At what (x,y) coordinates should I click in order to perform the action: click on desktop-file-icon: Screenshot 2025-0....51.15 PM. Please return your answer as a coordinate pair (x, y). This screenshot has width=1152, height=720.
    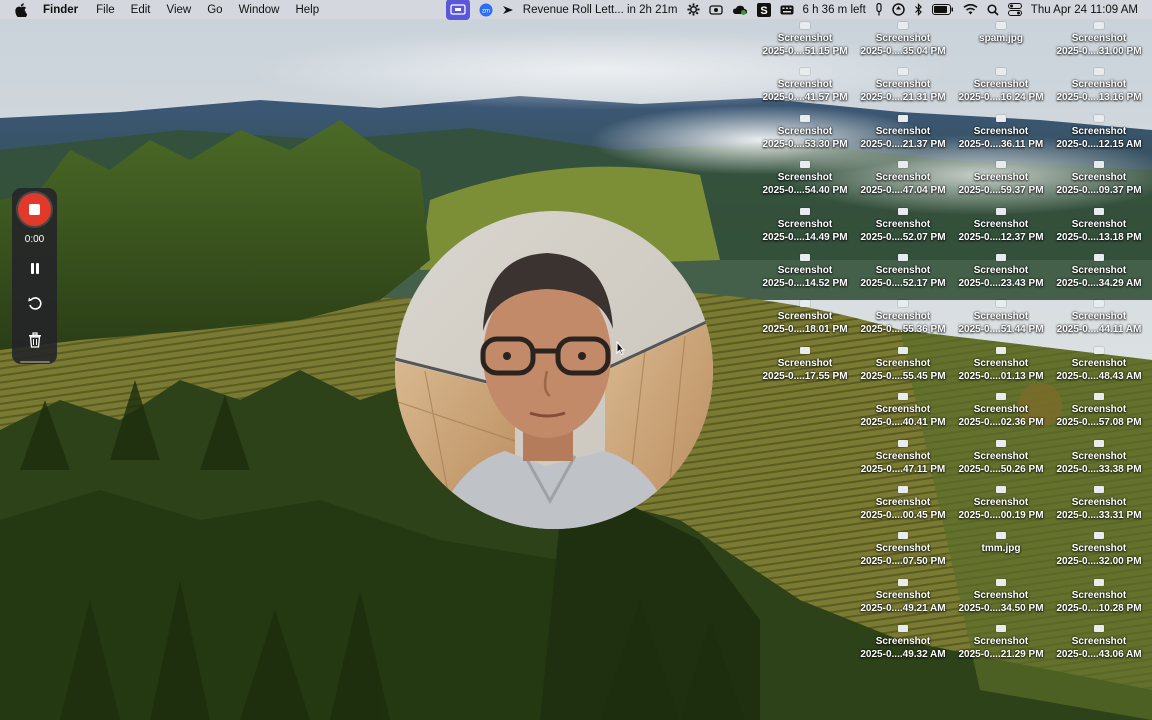
    Looking at the image, I should click on (805, 45).